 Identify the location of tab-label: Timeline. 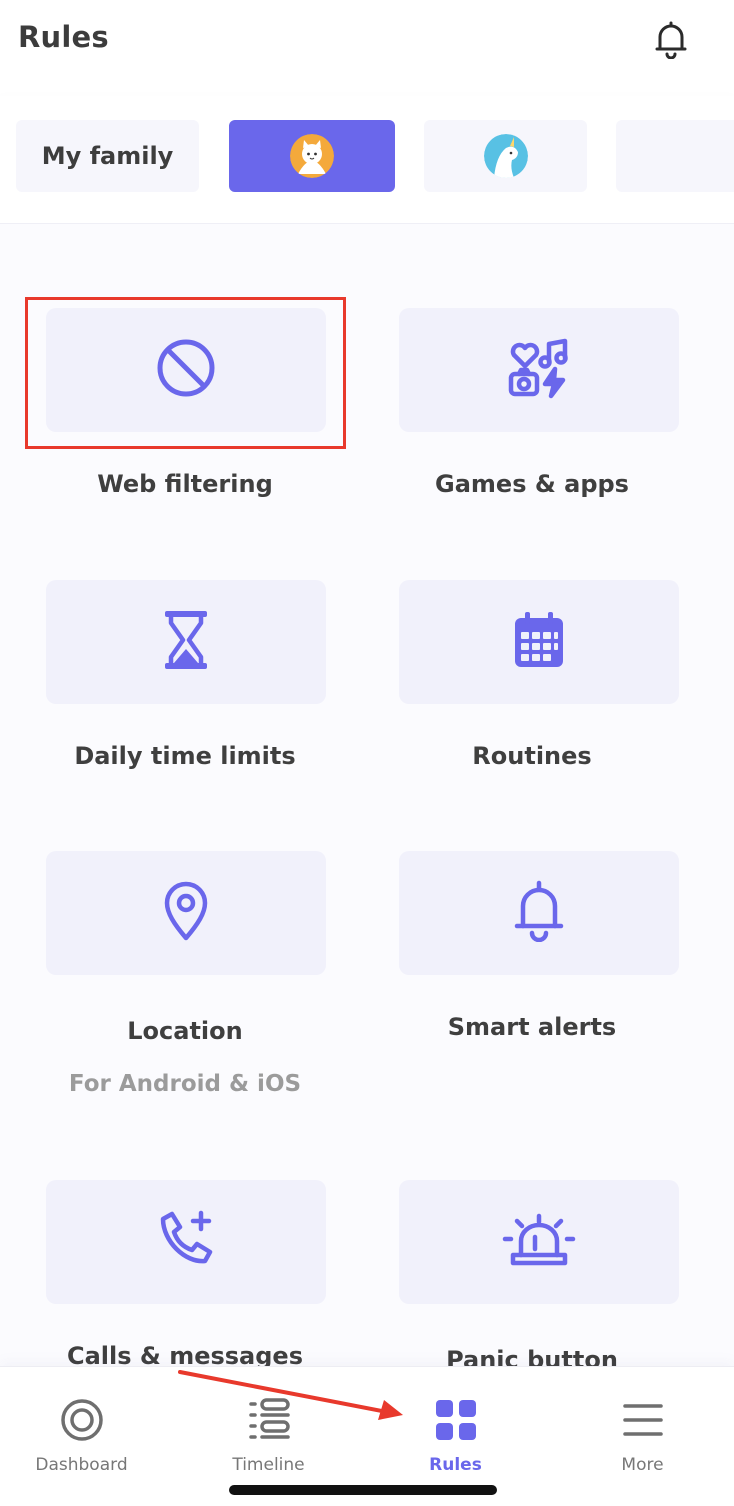
(268, 1465).